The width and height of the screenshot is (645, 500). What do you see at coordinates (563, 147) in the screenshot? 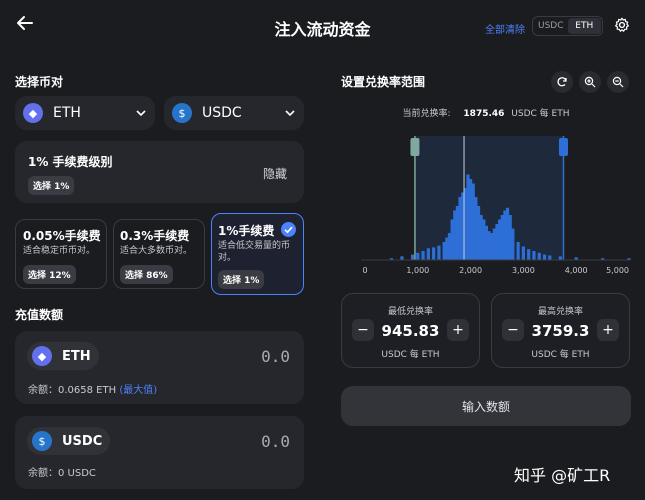
I see `max-range-handle` at bounding box center [563, 147].